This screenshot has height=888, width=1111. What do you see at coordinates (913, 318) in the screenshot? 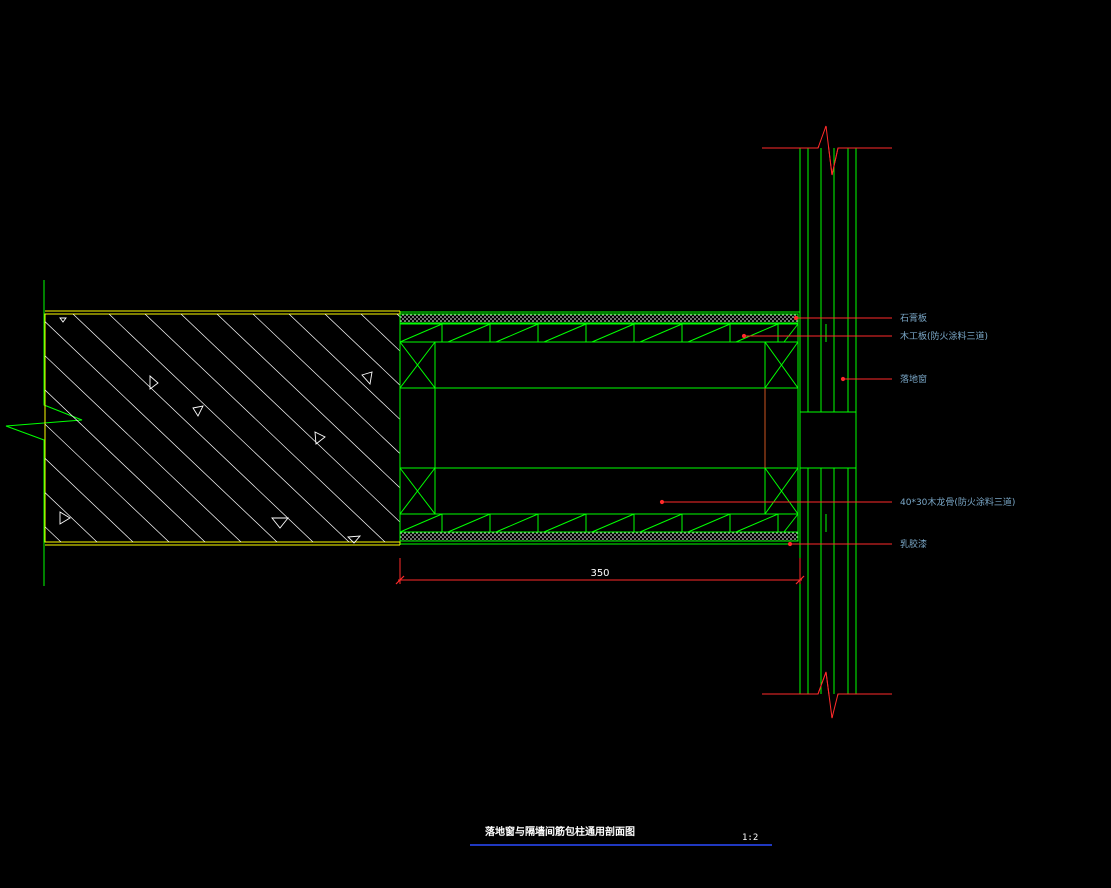
I see `callout-gypsum: 石膏板` at bounding box center [913, 318].